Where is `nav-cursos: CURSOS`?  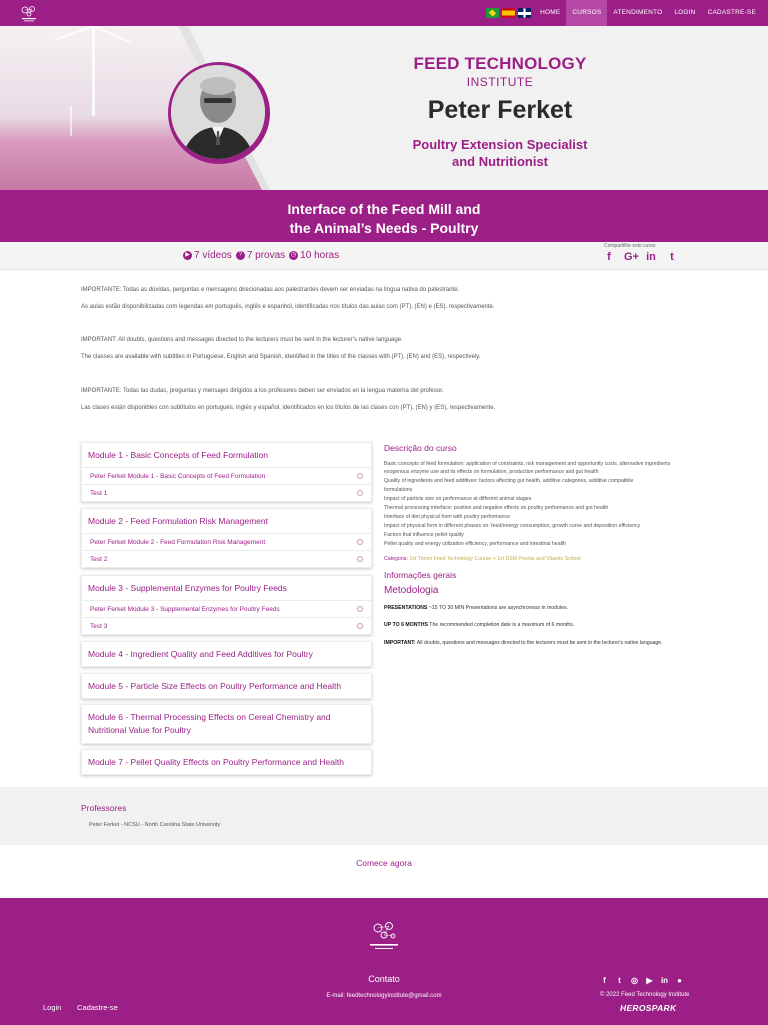 nav-cursos: CURSOS is located at coordinates (587, 13).